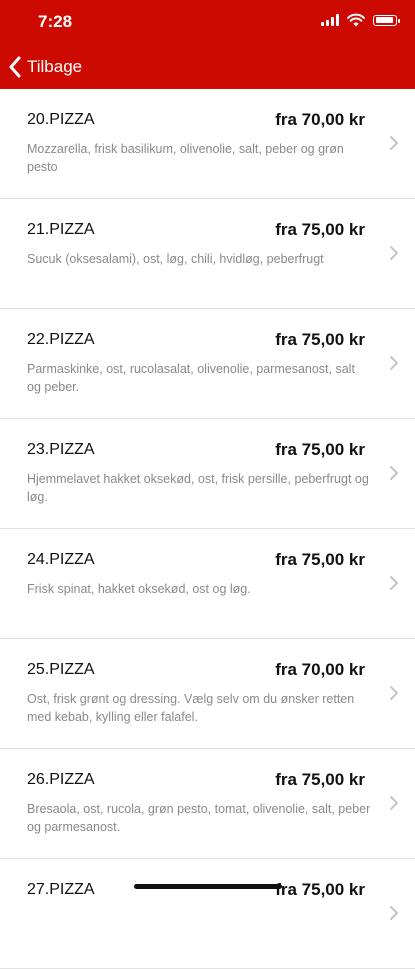 This screenshot has width=415, height=969. I want to click on status-icons, so click(360, 20).